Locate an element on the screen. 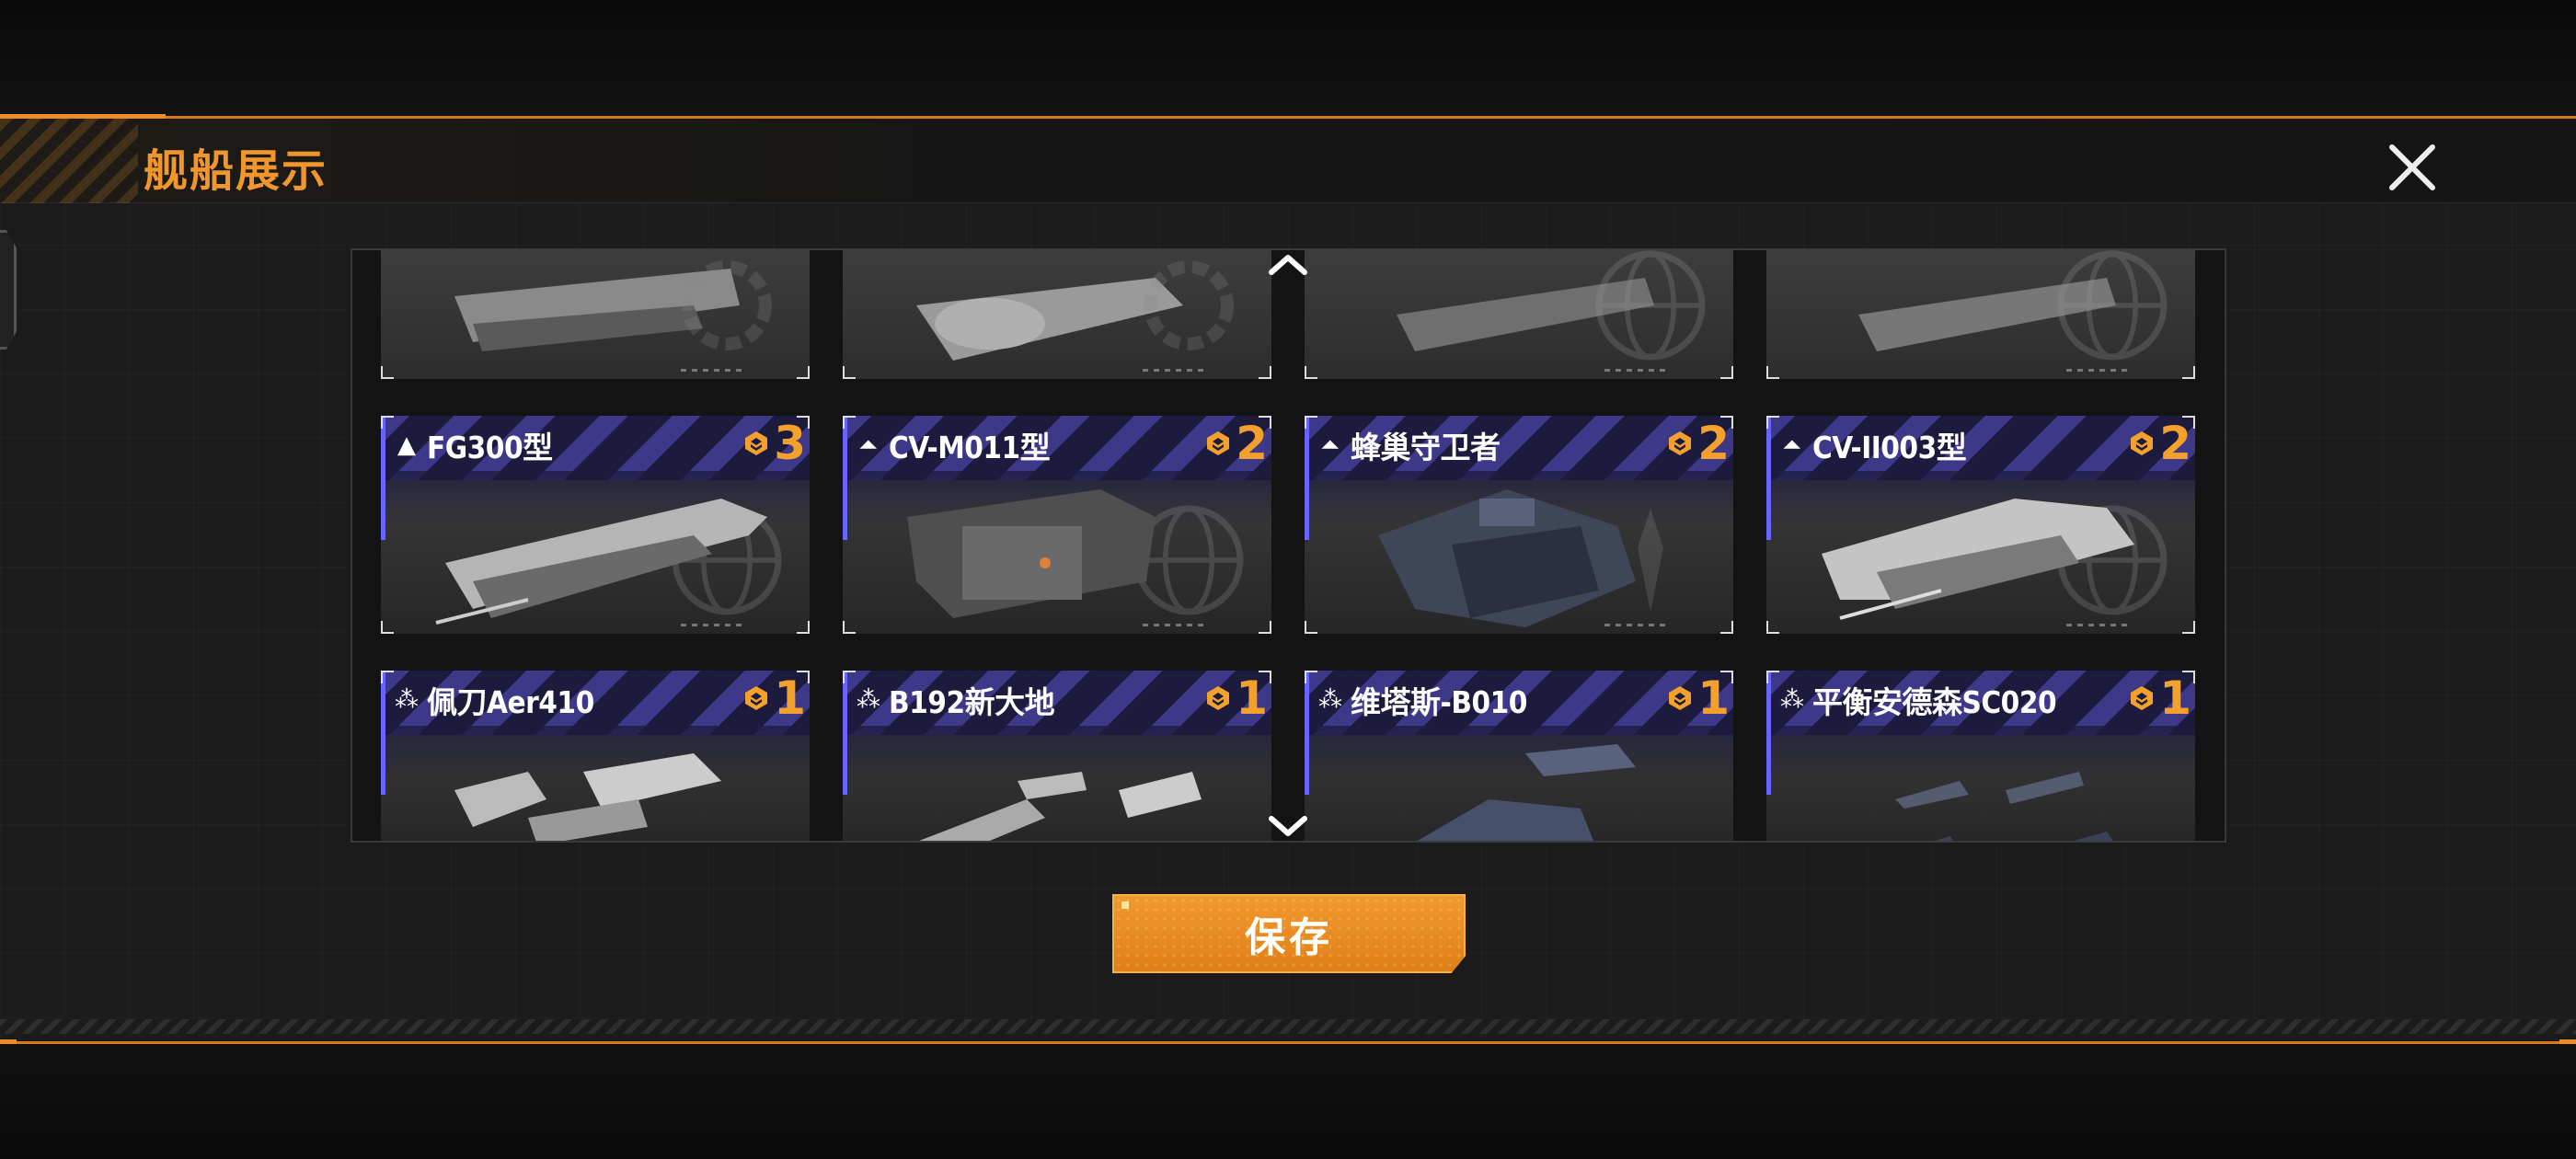  save-button: 保存 is located at coordinates (1289, 933).